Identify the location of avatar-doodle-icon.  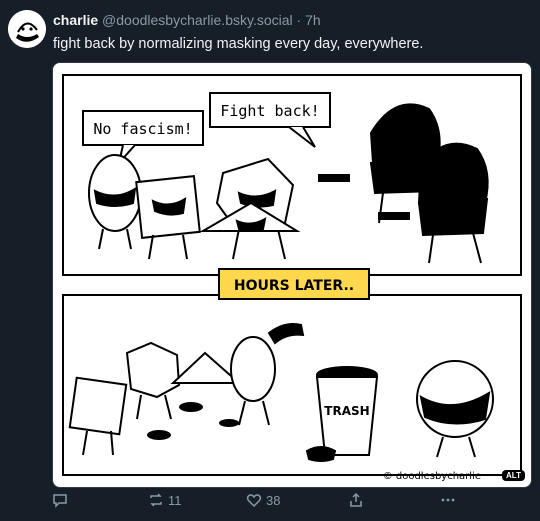
(27, 29).